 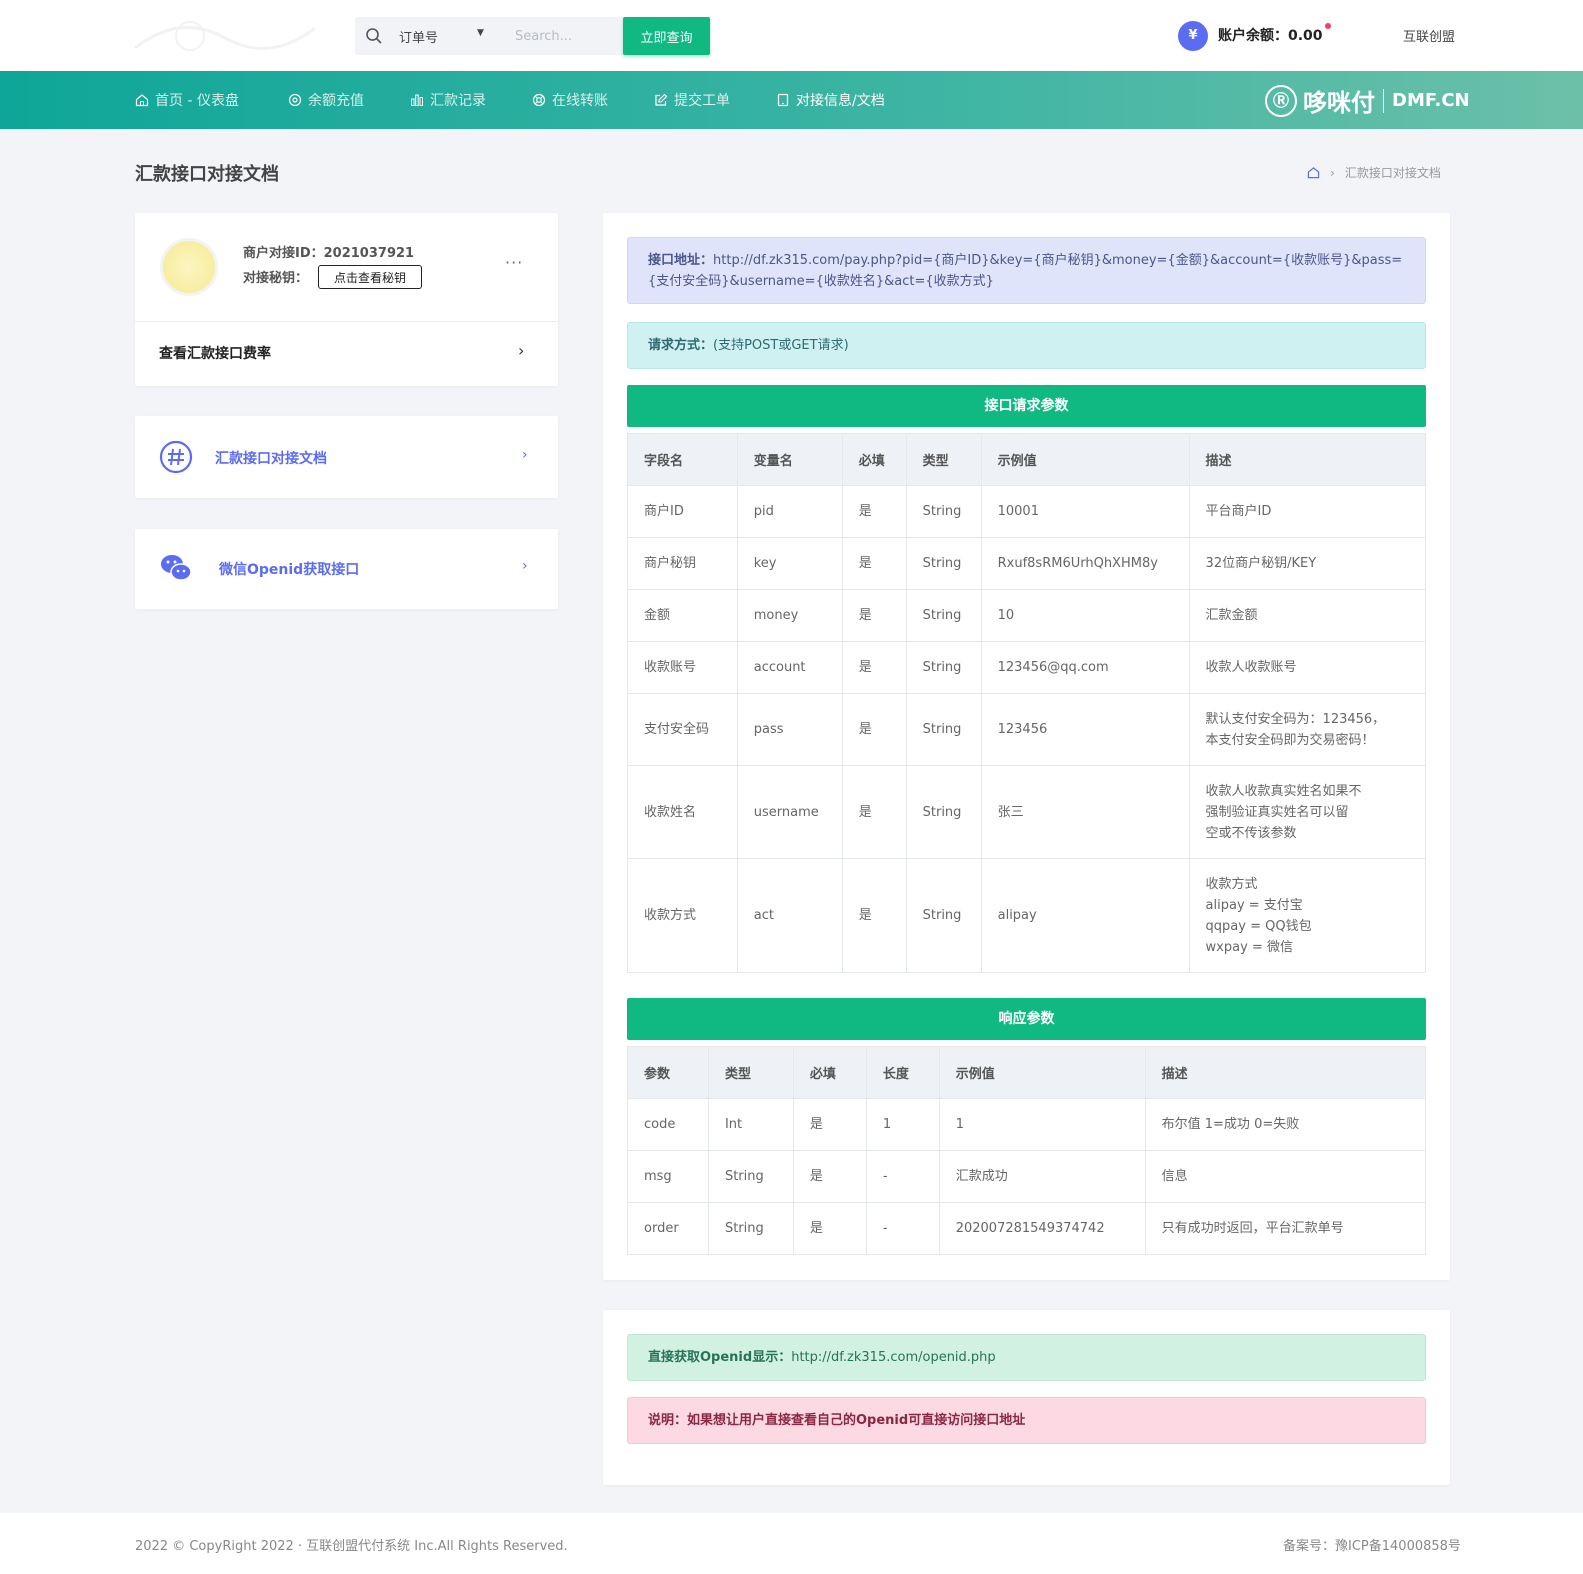 I want to click on table-cell: msg, so click(x=668, y=1176).